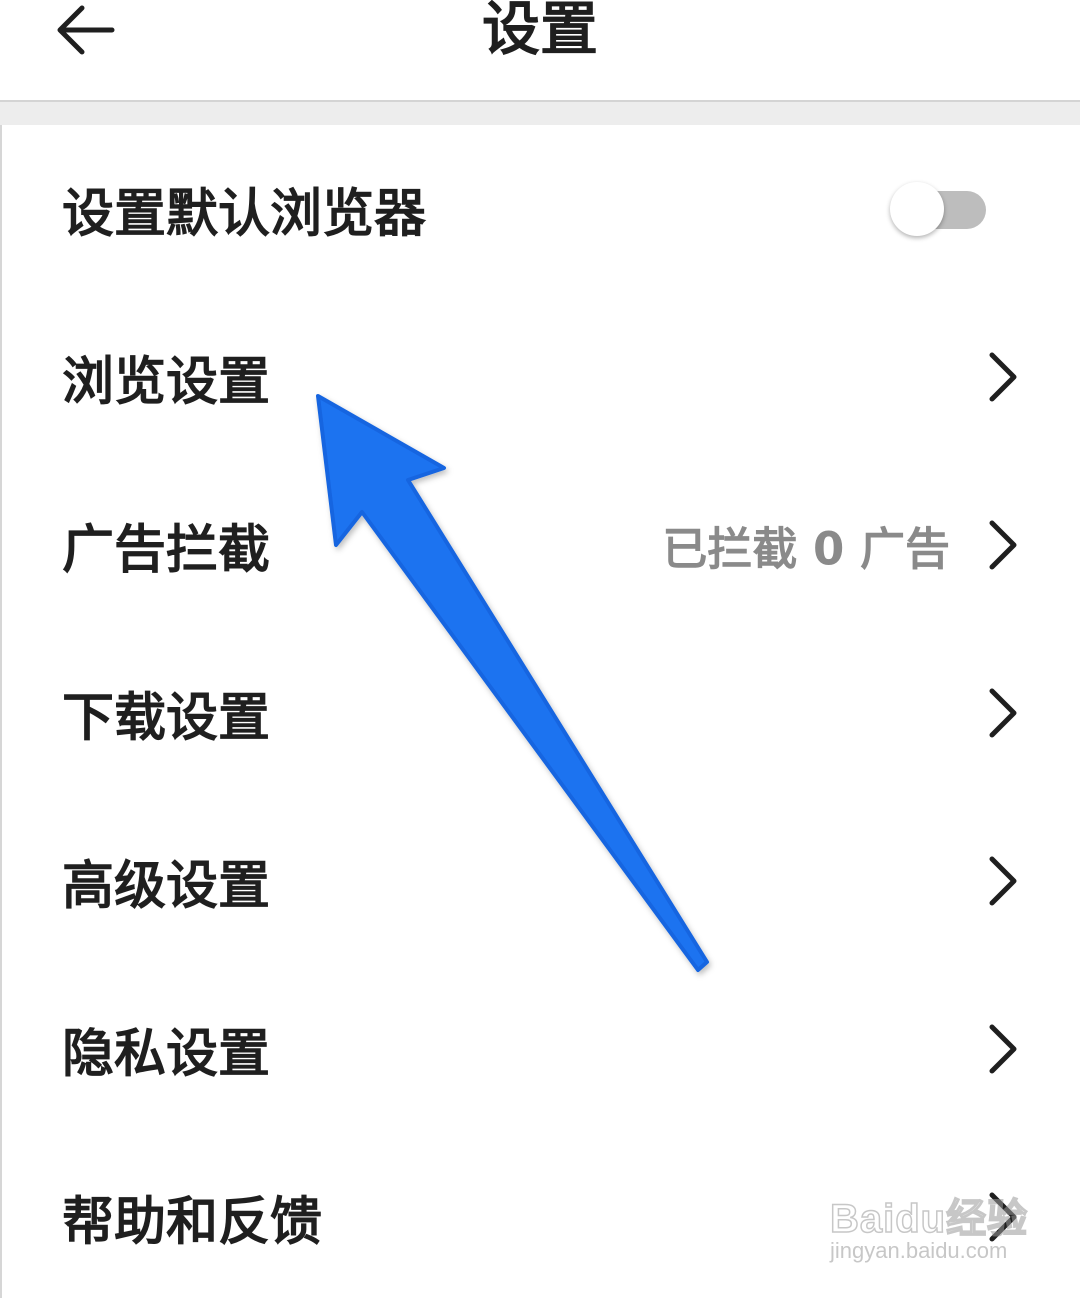 The image size is (1080, 1301). Describe the element at coordinates (166, 718) in the screenshot. I see `row-label: 下载设置` at that location.